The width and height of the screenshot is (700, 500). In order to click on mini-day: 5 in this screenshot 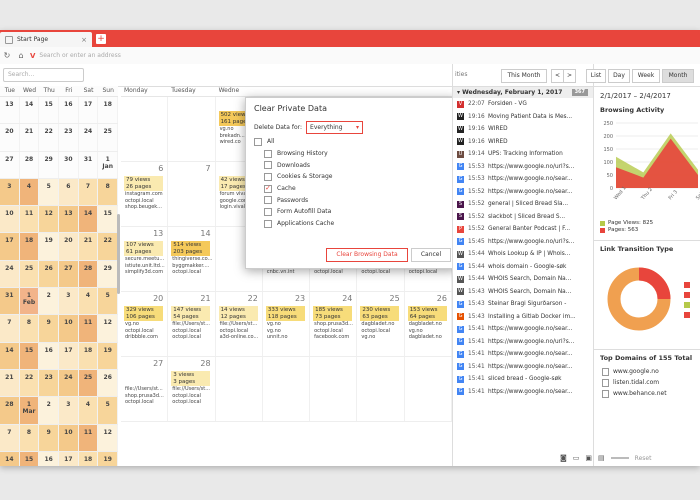, I will do `click(108, 301)`.